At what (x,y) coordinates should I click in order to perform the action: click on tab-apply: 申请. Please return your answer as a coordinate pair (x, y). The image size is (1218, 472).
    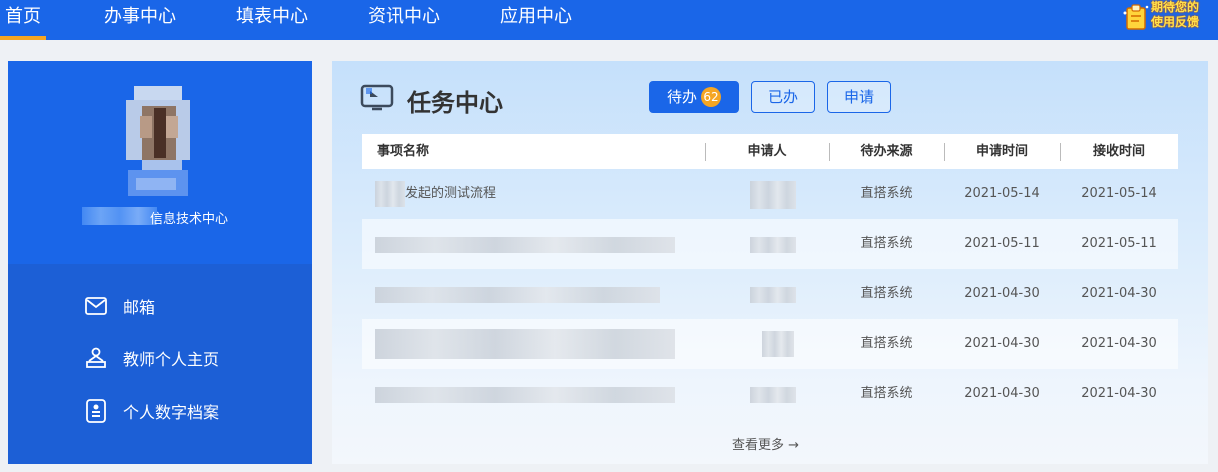
    Looking at the image, I should click on (859, 97).